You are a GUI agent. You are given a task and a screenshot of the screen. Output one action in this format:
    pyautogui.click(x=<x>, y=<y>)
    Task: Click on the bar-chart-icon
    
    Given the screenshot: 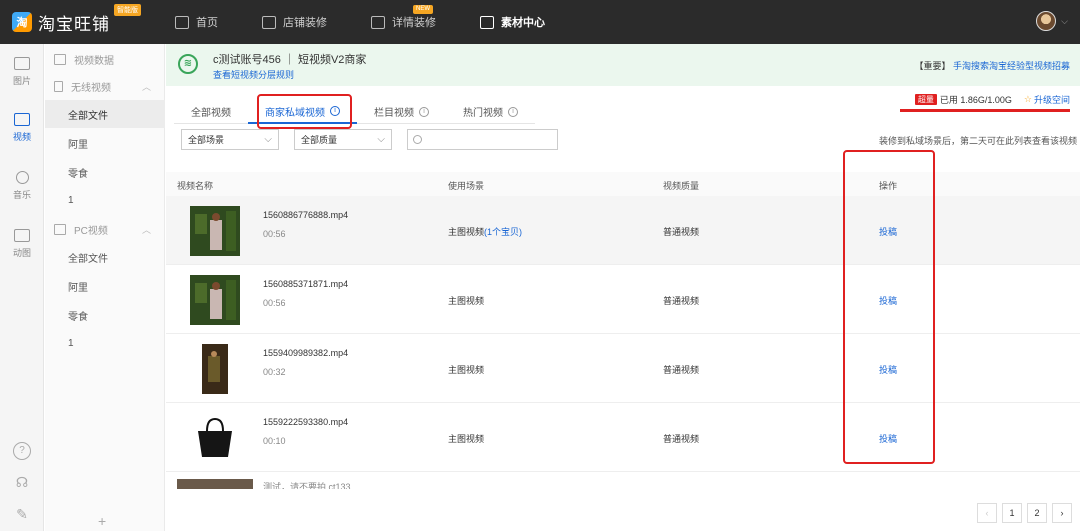 What is the action you would take?
    pyautogui.click(x=60, y=59)
    